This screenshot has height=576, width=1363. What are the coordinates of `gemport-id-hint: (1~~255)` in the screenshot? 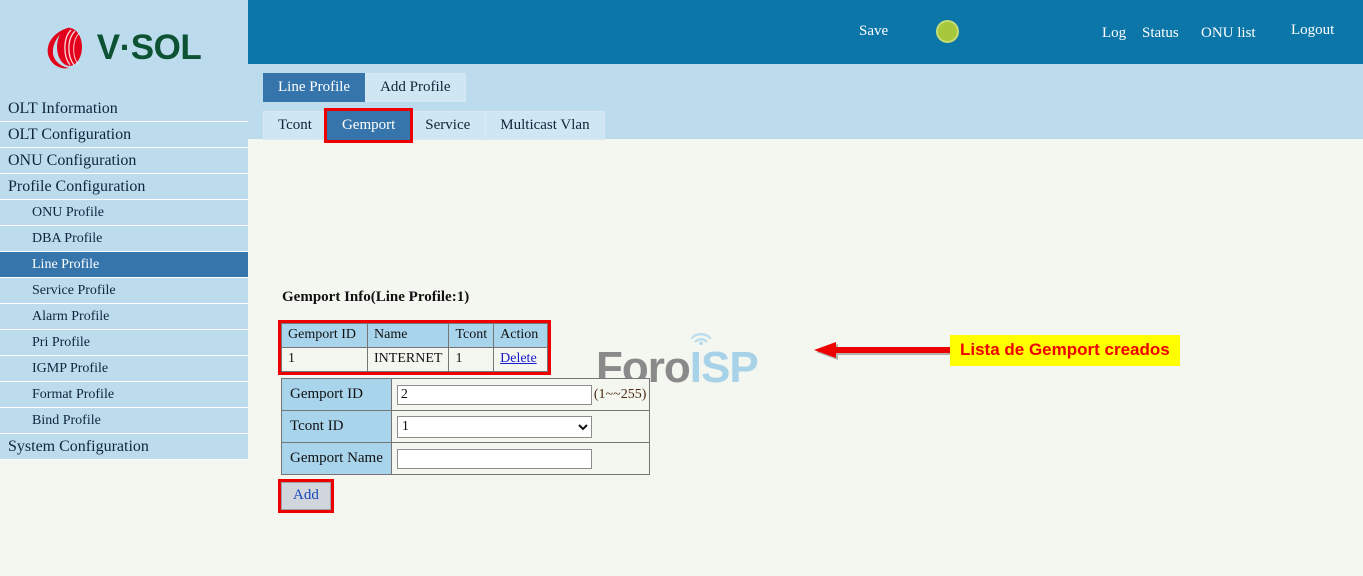 It's located at (620, 394).